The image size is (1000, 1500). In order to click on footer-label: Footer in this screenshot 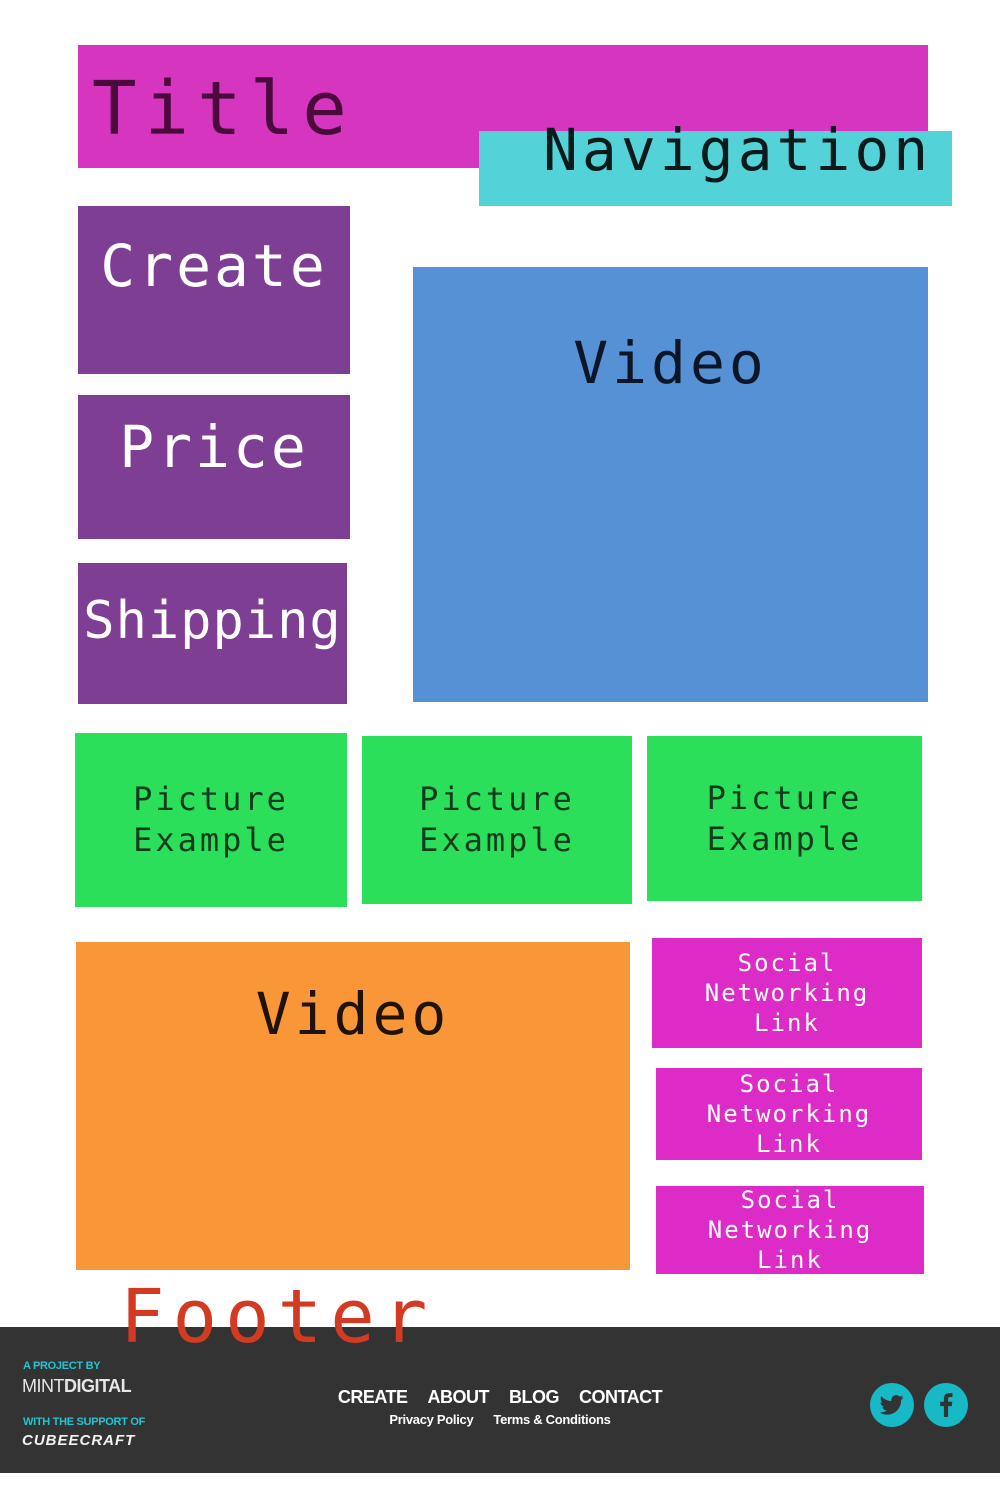, I will do `click(278, 1317)`.